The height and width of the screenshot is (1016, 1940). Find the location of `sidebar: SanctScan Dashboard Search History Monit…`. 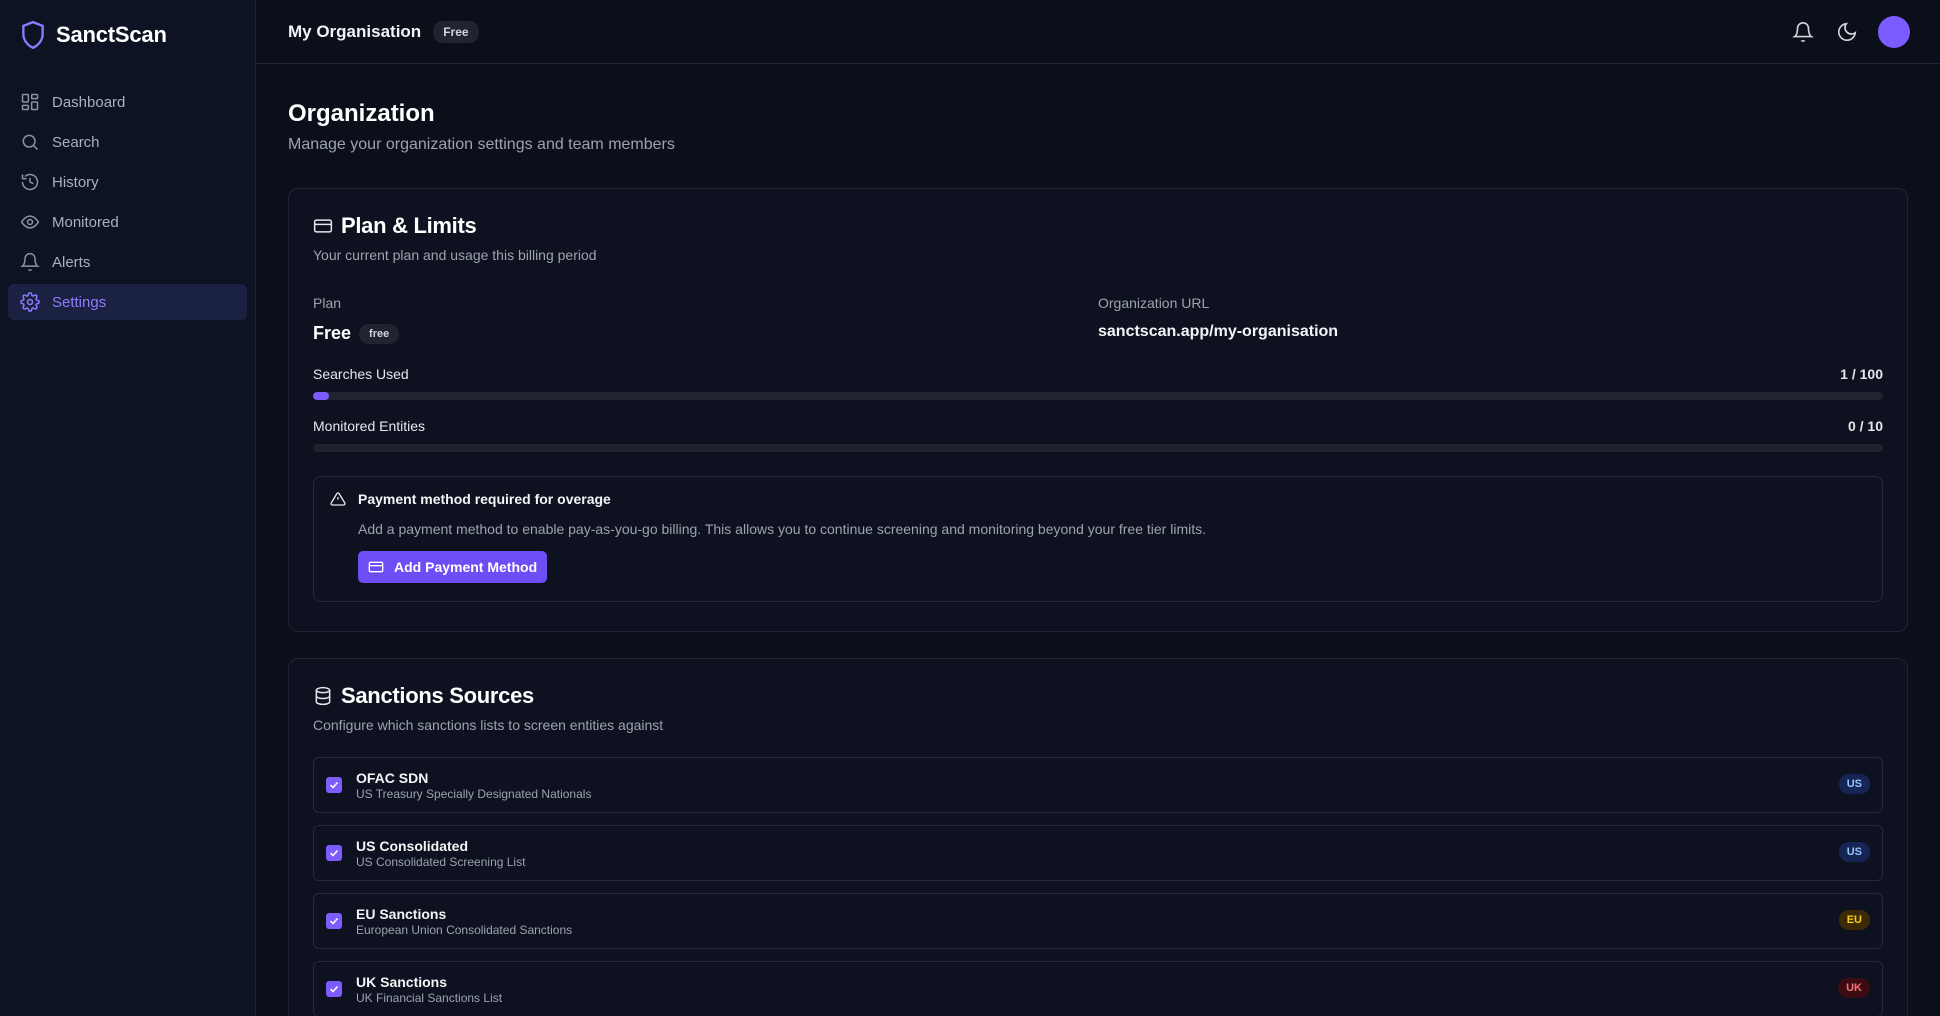

sidebar: SanctScan Dashboard Search History Monit… is located at coordinates (128, 508).